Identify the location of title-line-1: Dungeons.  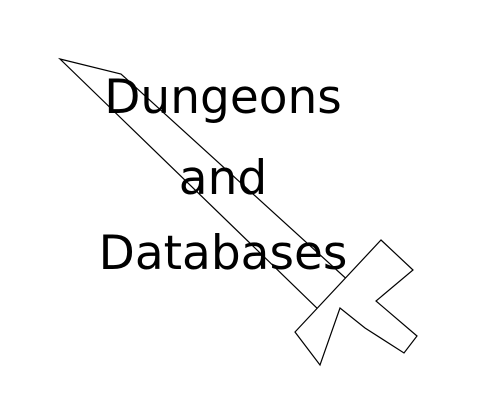
(223, 97).